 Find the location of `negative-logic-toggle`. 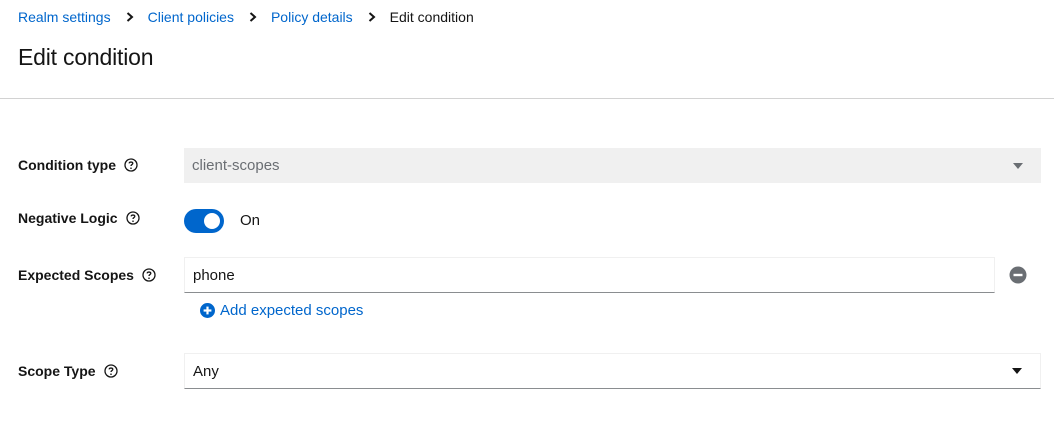

negative-logic-toggle is located at coordinates (204, 221).